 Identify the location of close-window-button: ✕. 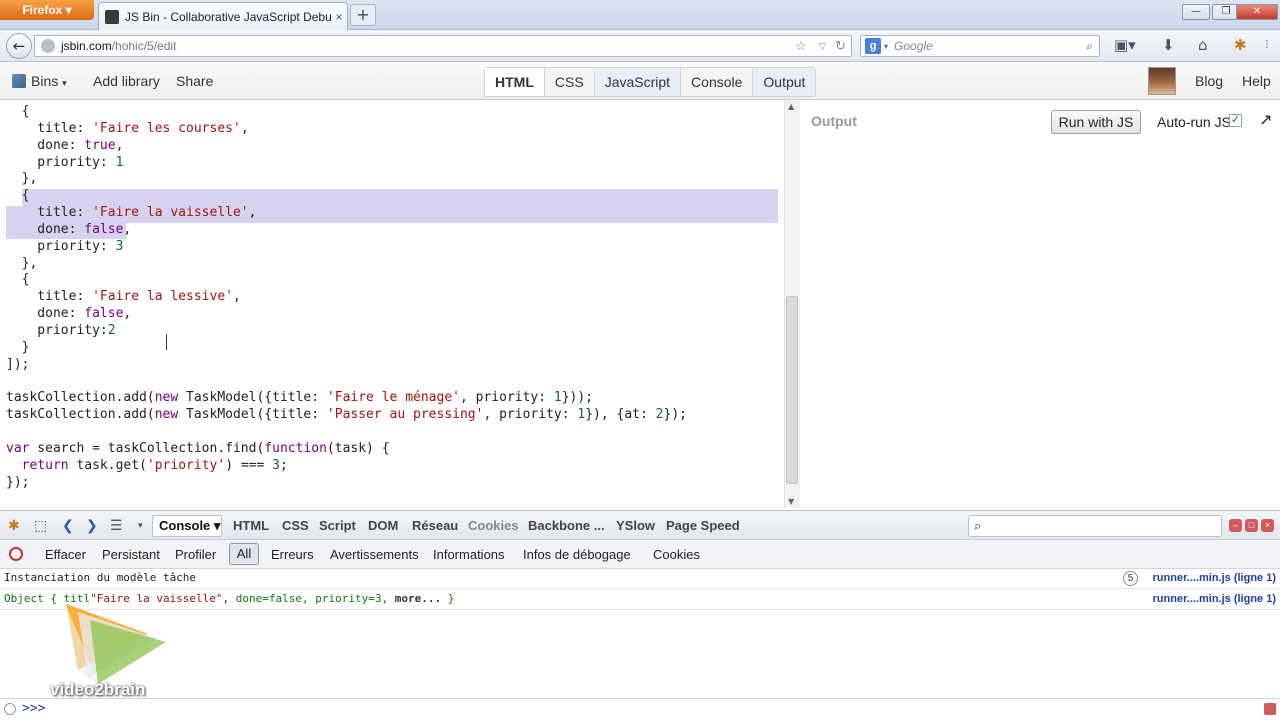
(1257, 12).